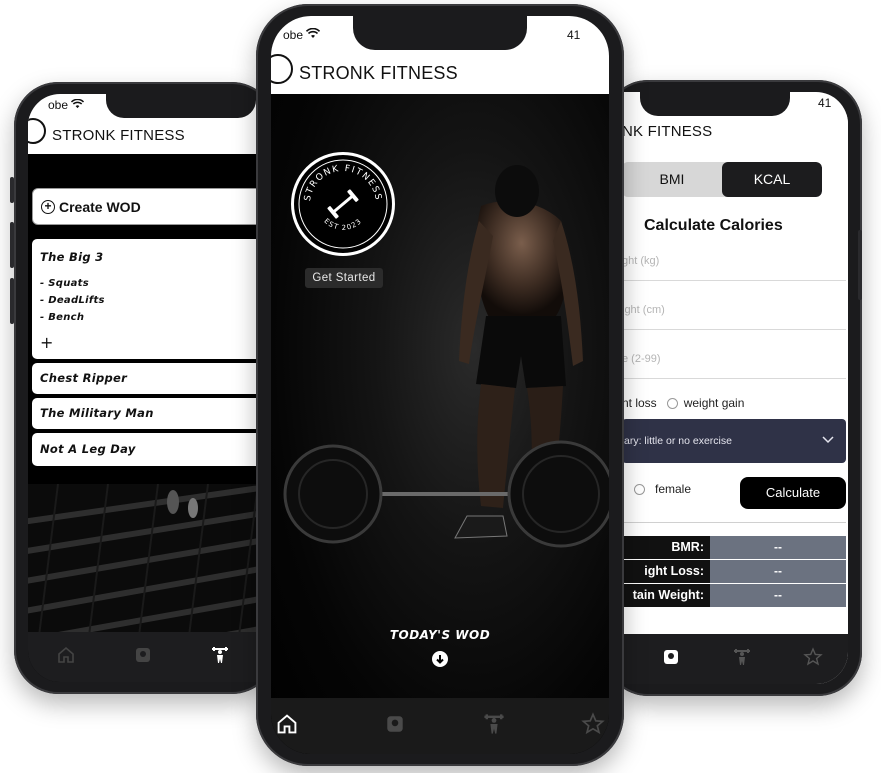 The height and width of the screenshot is (773, 881). I want to click on tab-bmi: BMI, so click(672, 179).